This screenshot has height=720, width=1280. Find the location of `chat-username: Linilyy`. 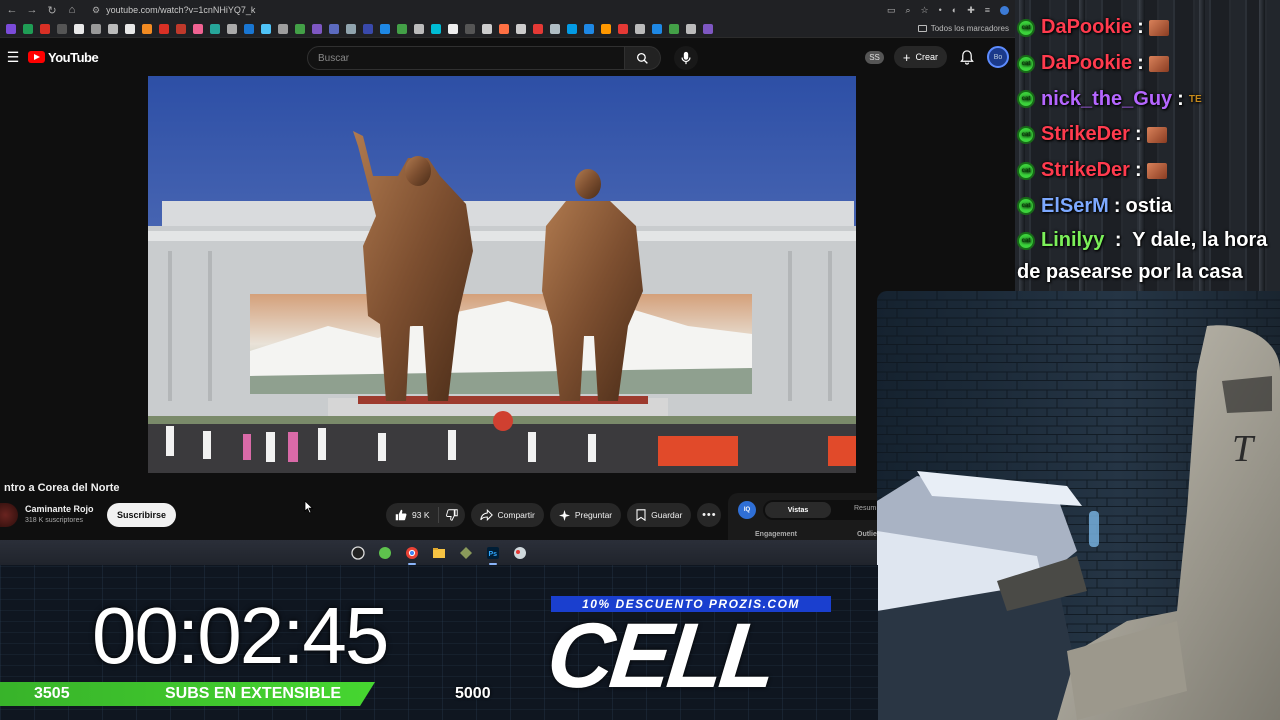

chat-username: Linilyy is located at coordinates (1073, 240).